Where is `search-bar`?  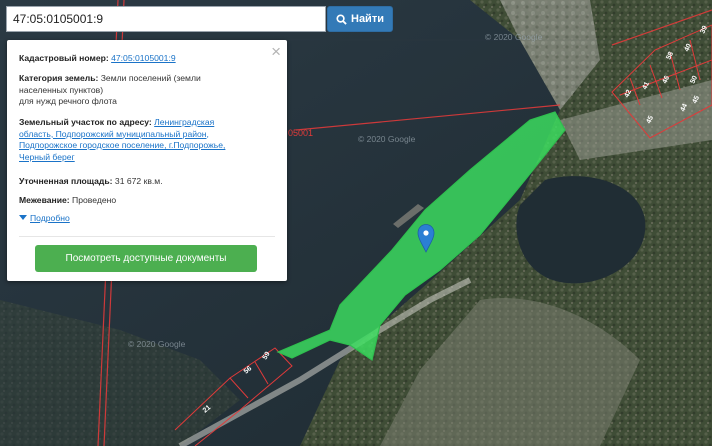
search-bar is located at coordinates (166, 19).